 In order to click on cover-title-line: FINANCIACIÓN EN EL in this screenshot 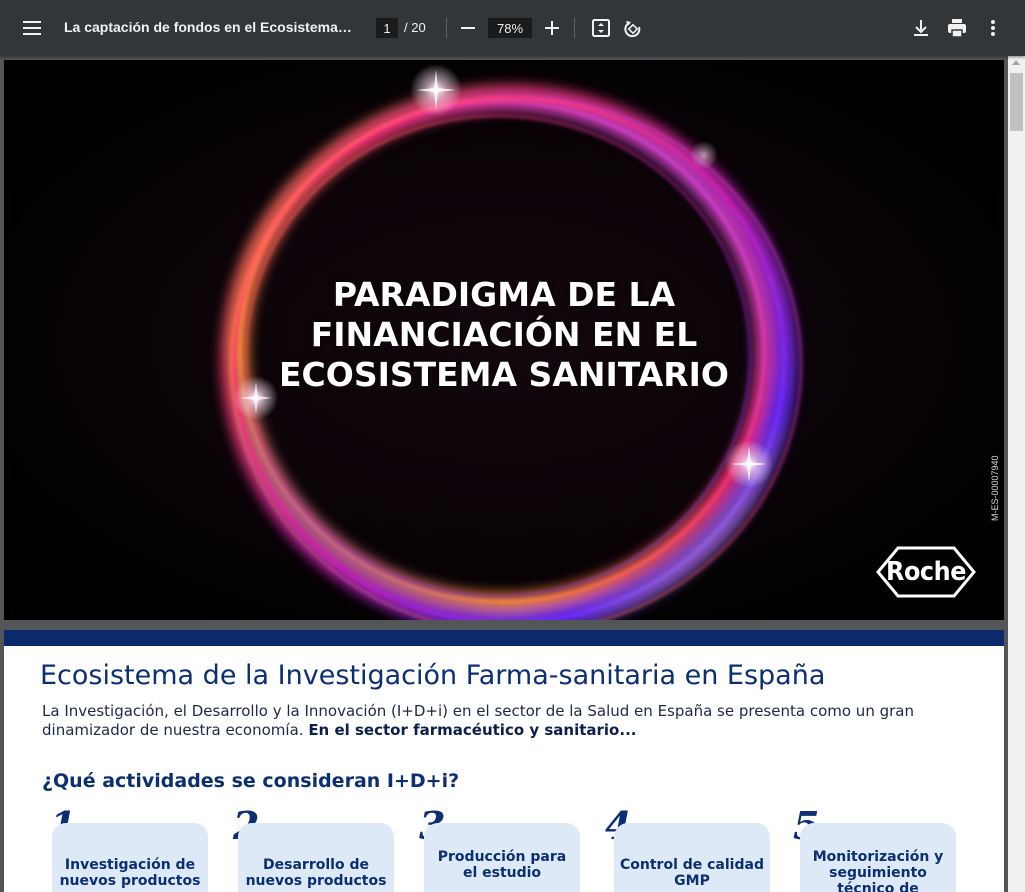, I will do `click(504, 334)`.